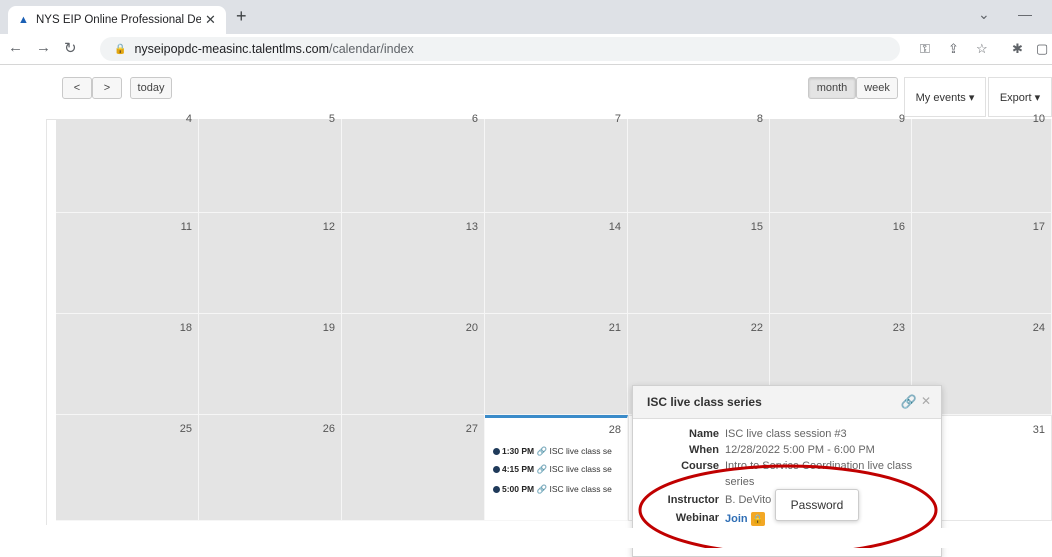 This screenshot has width=1052, height=557. I want to click on annotation-ellipse, so click(788, 506).